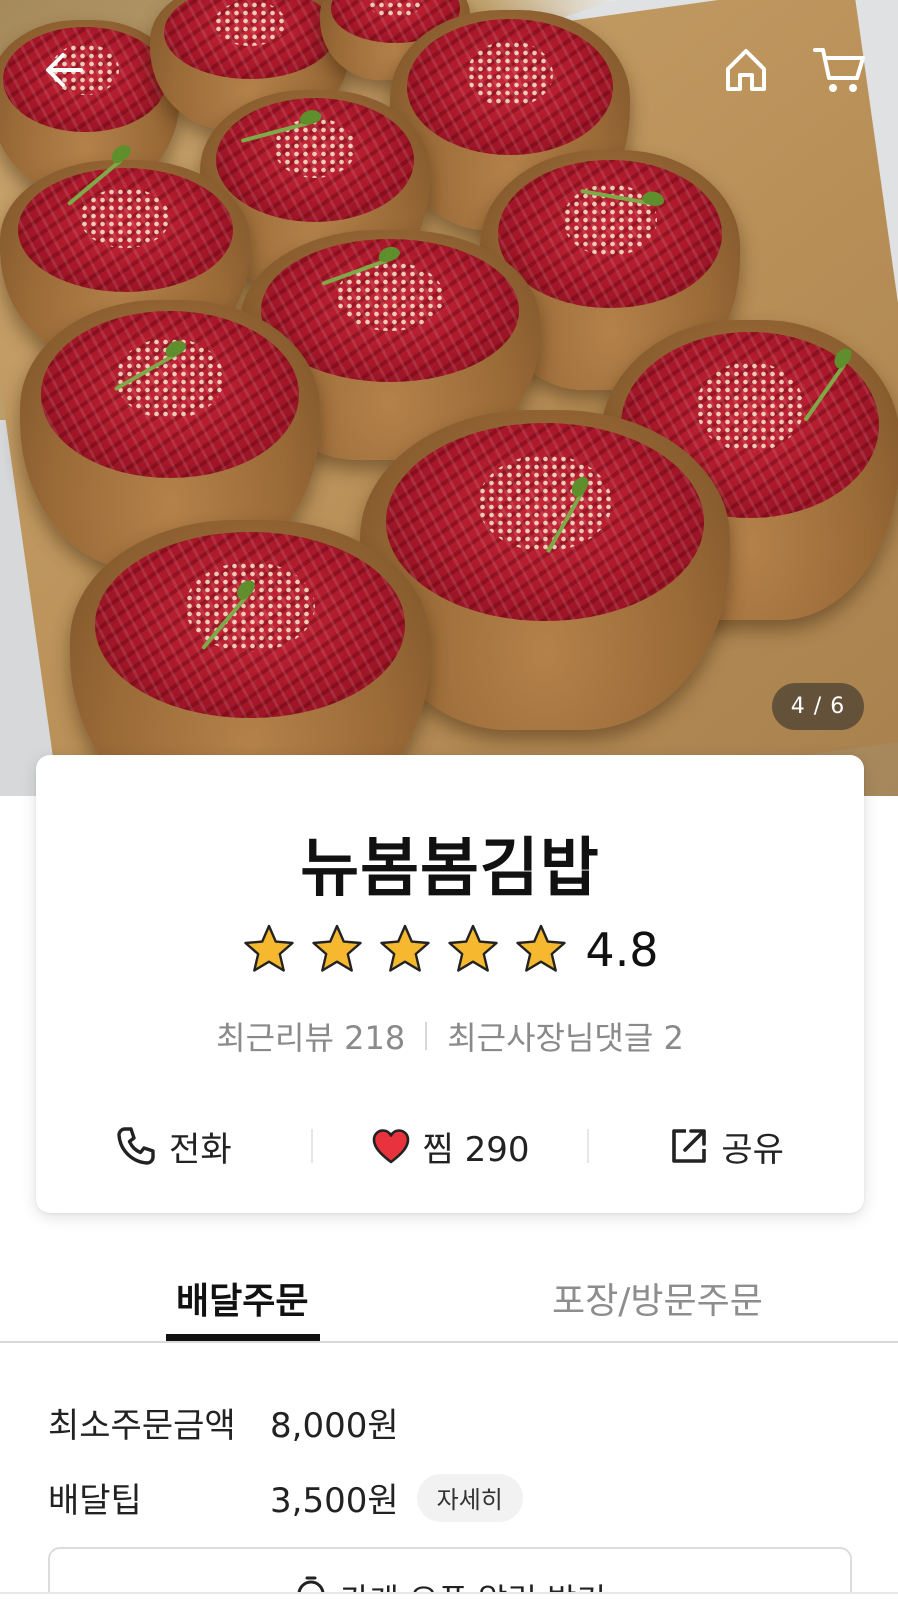 Image resolution: width=898 pixels, height=1613 pixels. I want to click on share-button: 공유, so click(726, 1146).